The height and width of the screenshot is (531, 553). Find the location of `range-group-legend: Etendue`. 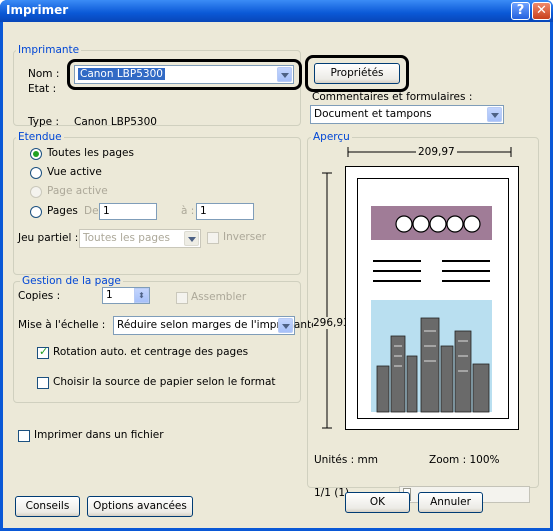

range-group-legend: Etendue is located at coordinates (40, 137).